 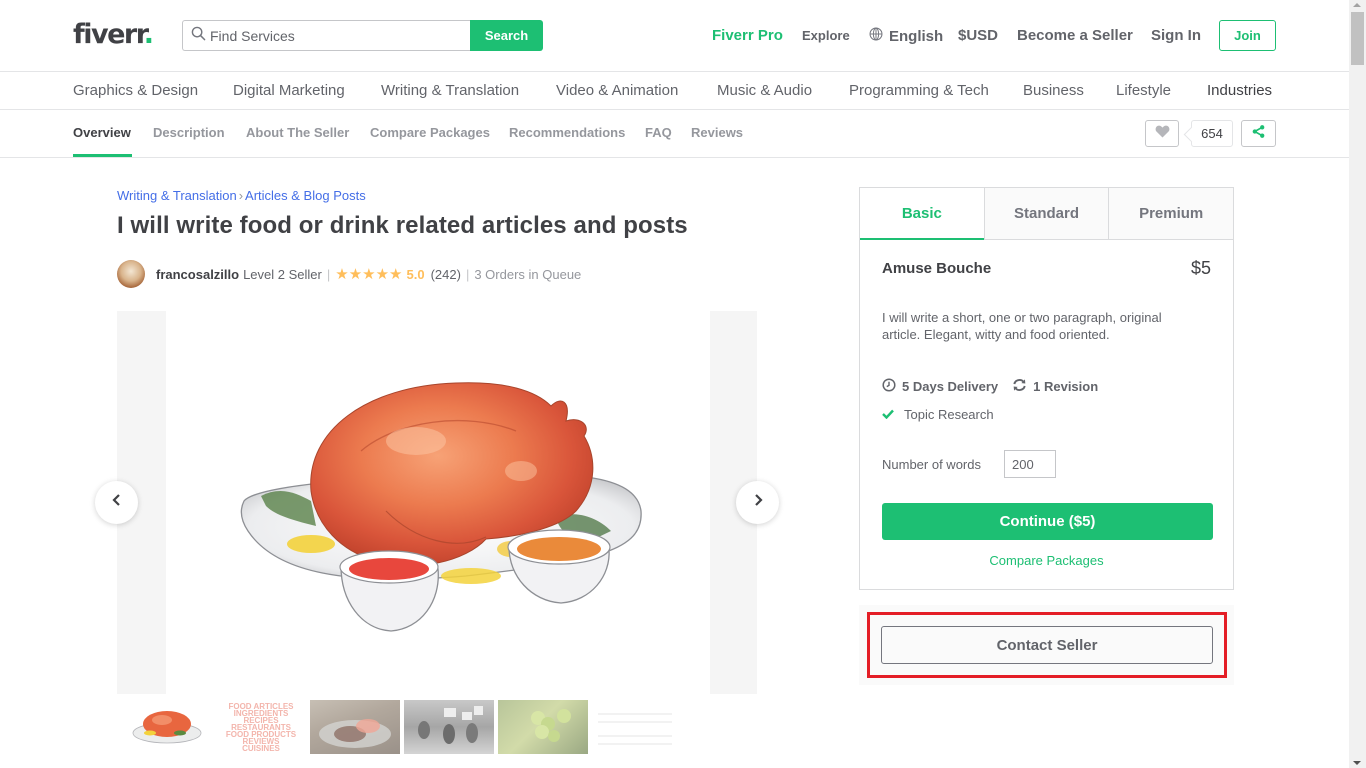 I want to click on tab-reviews: Reviews, so click(x=717, y=132).